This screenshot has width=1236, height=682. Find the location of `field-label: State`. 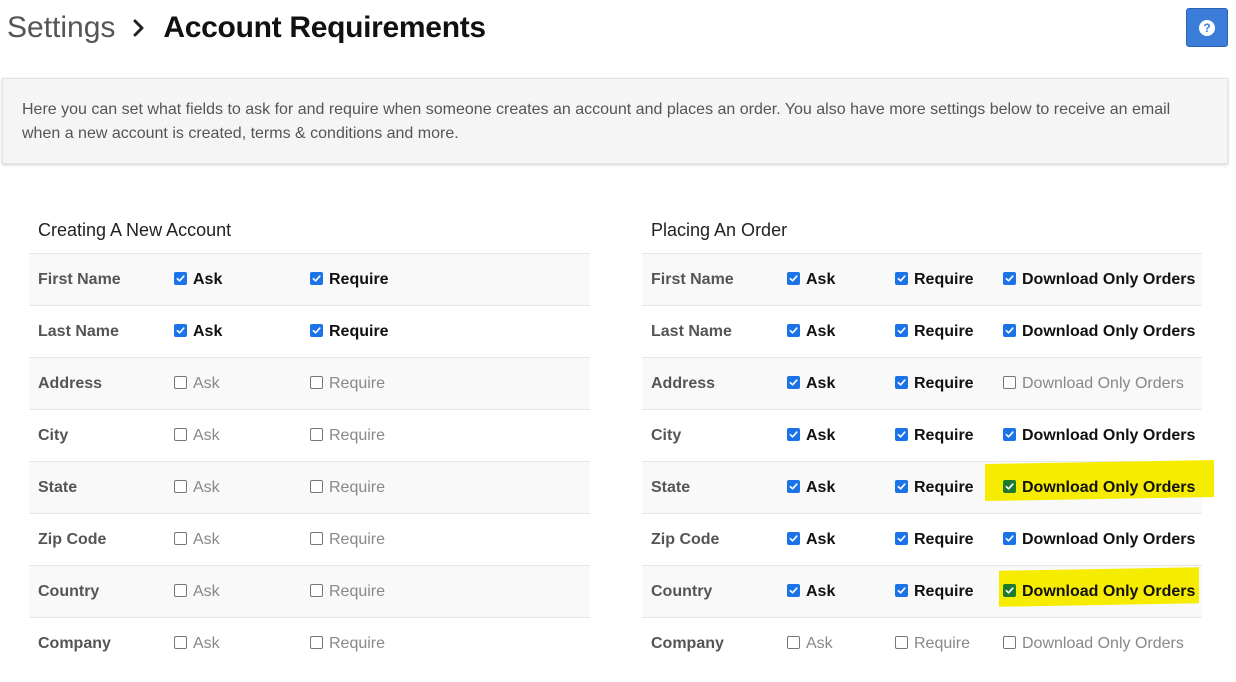

field-label: State is located at coordinates (58, 487).